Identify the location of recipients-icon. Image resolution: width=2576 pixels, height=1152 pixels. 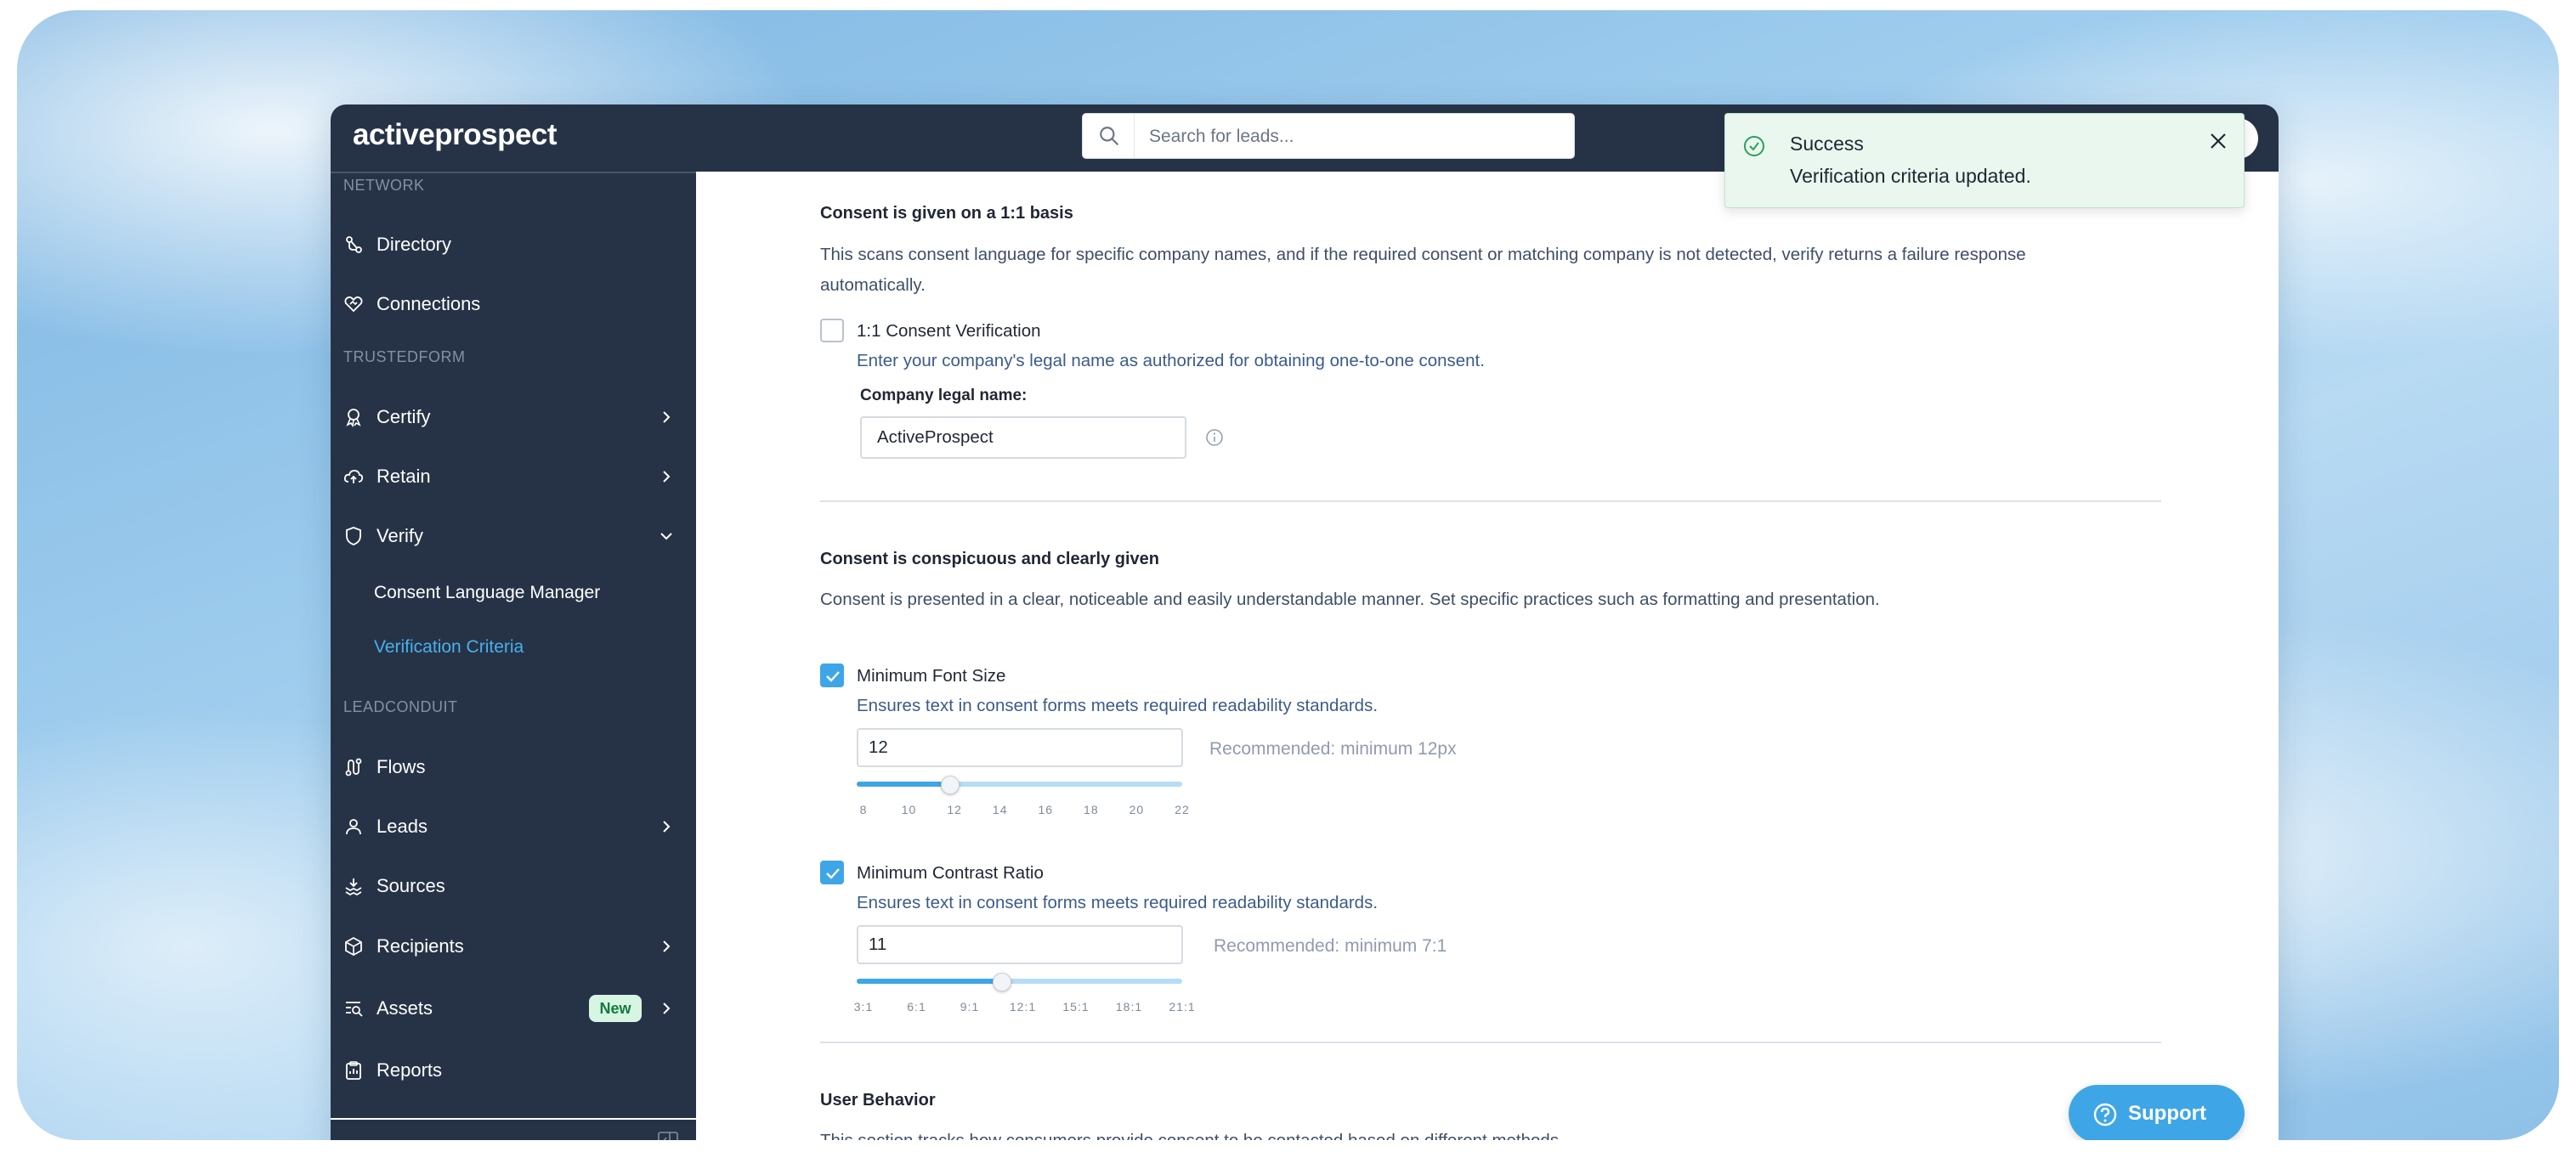
(353, 946).